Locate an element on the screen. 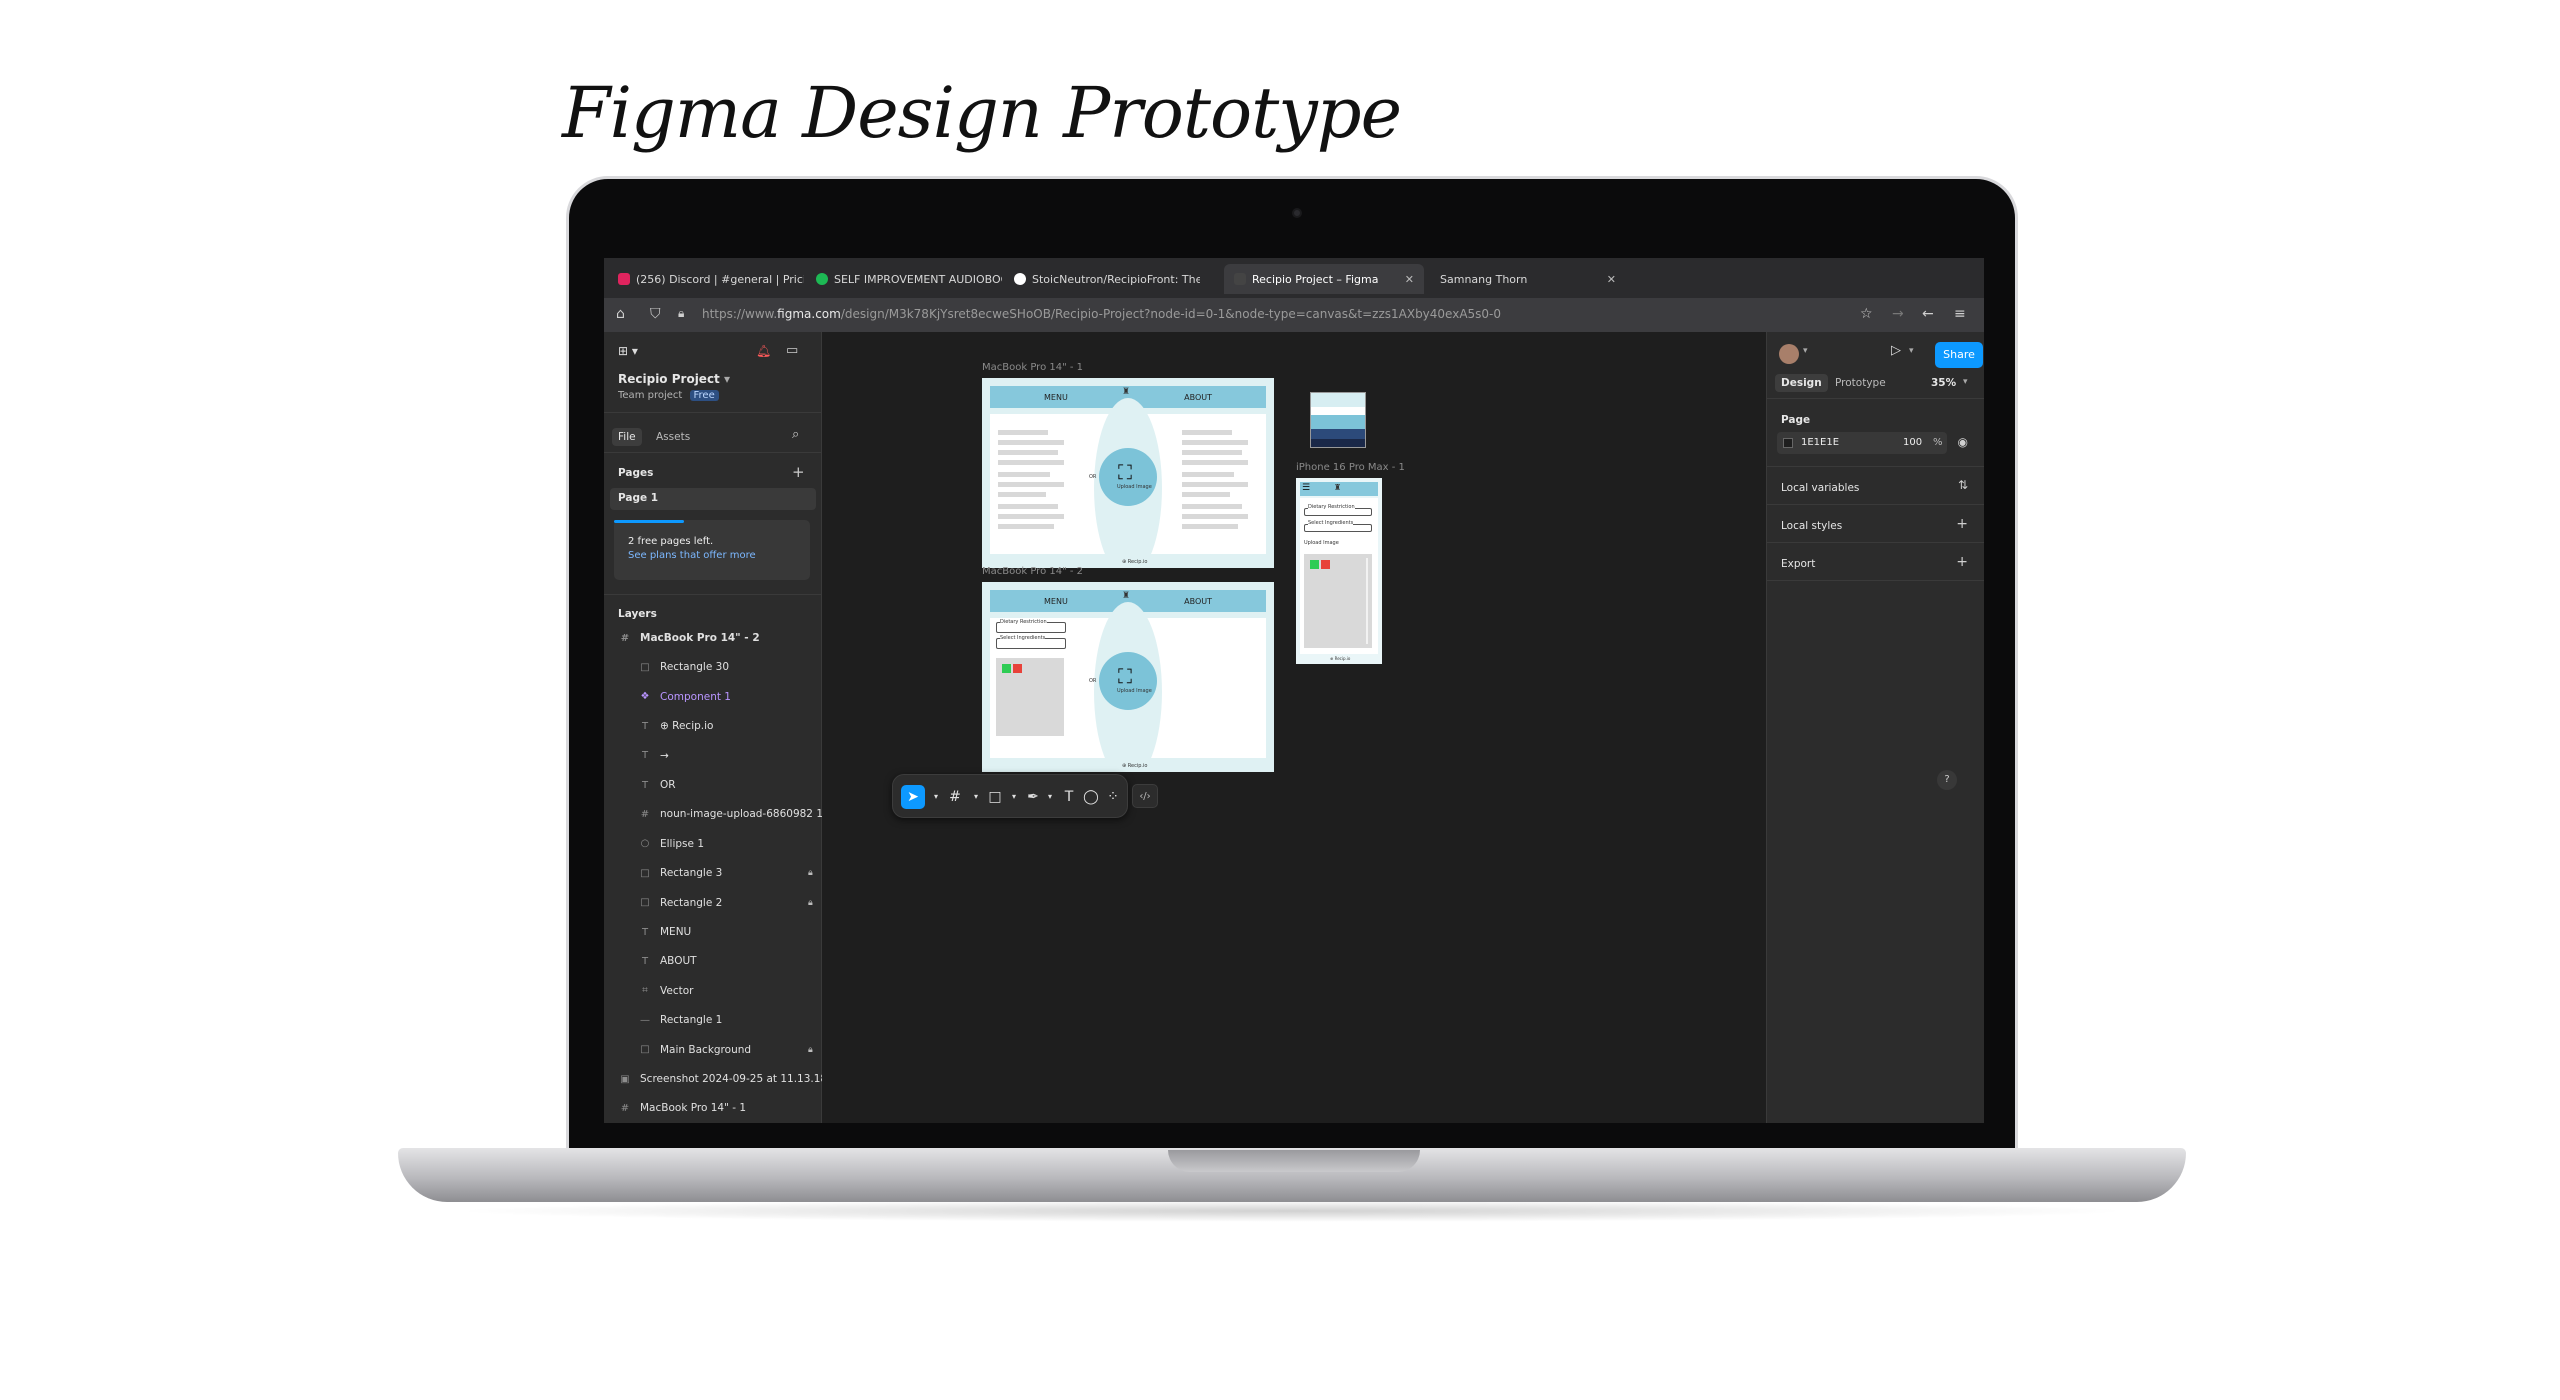  export: Export is located at coordinates (1798, 564).